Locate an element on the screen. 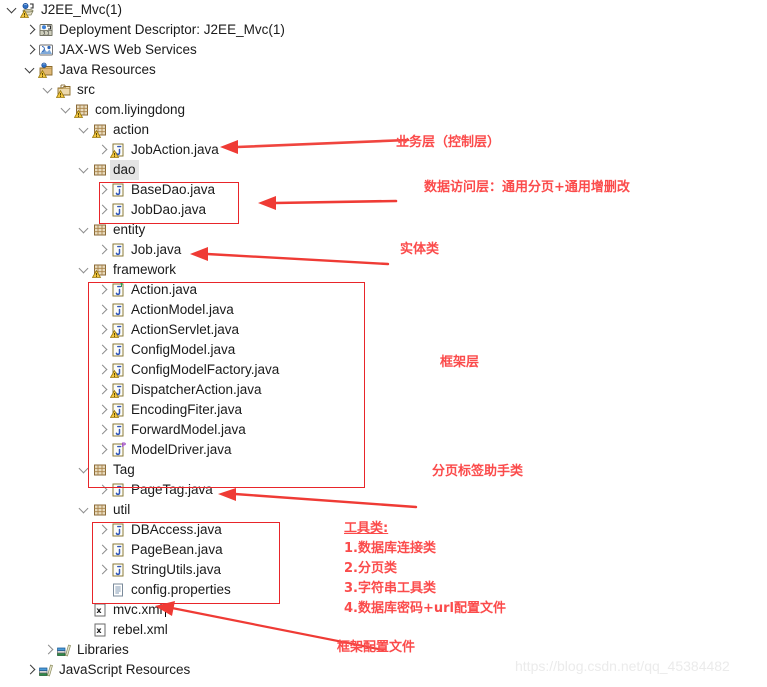  java-generic-icon: P is located at coordinates (118, 450).